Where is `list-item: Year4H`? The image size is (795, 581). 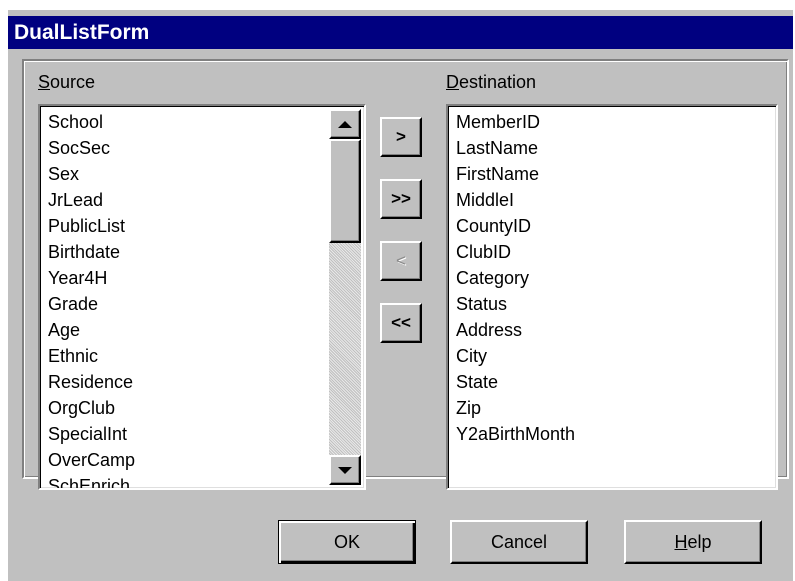 list-item: Year4H is located at coordinates (91, 278).